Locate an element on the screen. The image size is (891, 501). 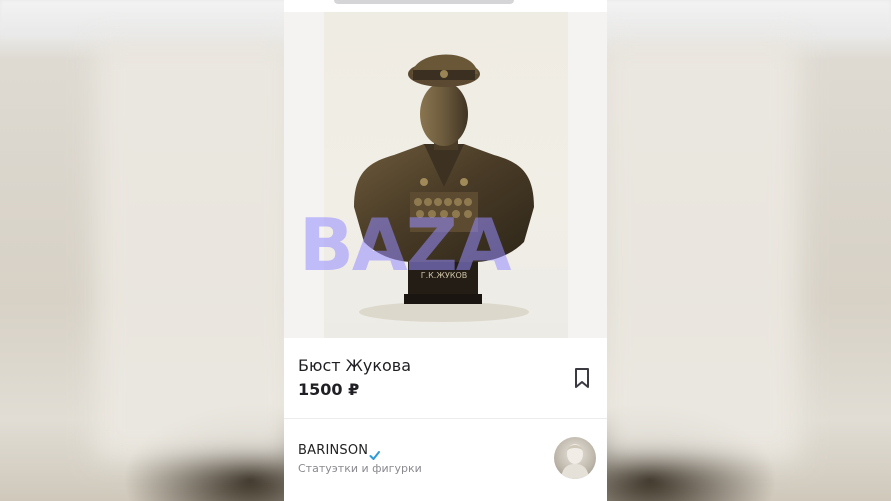
seller-category: Статуэтки и фигурки is located at coordinates (360, 468).